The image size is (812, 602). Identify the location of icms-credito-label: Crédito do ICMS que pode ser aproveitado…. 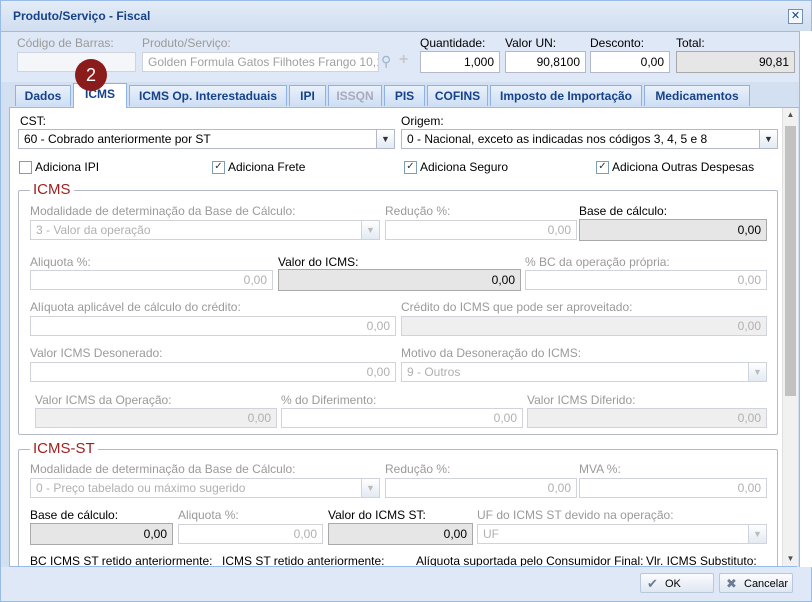
(517, 307).